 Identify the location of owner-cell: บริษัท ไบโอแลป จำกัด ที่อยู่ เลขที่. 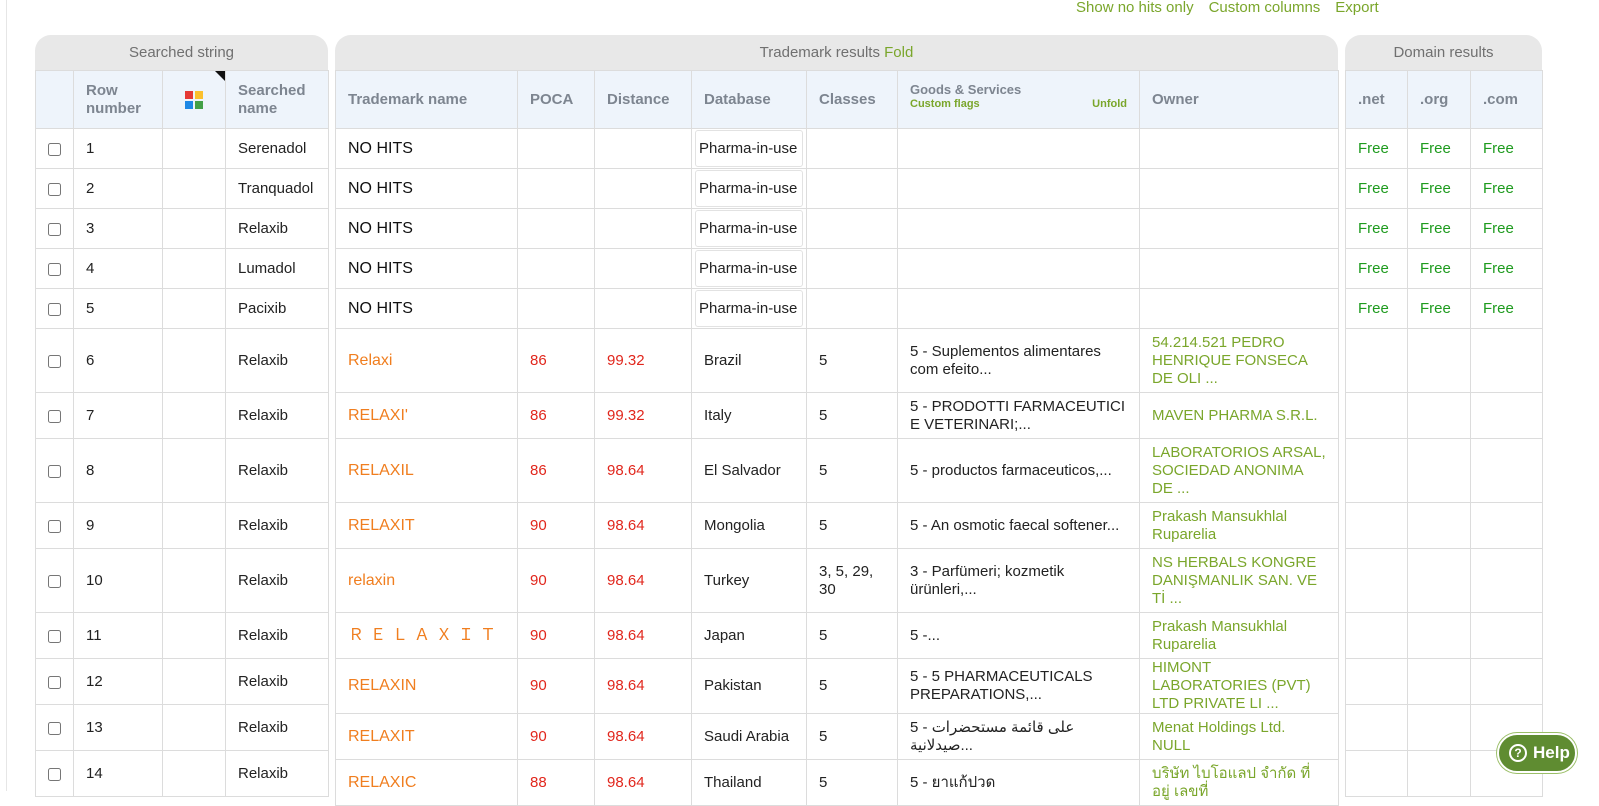
(1239, 783).